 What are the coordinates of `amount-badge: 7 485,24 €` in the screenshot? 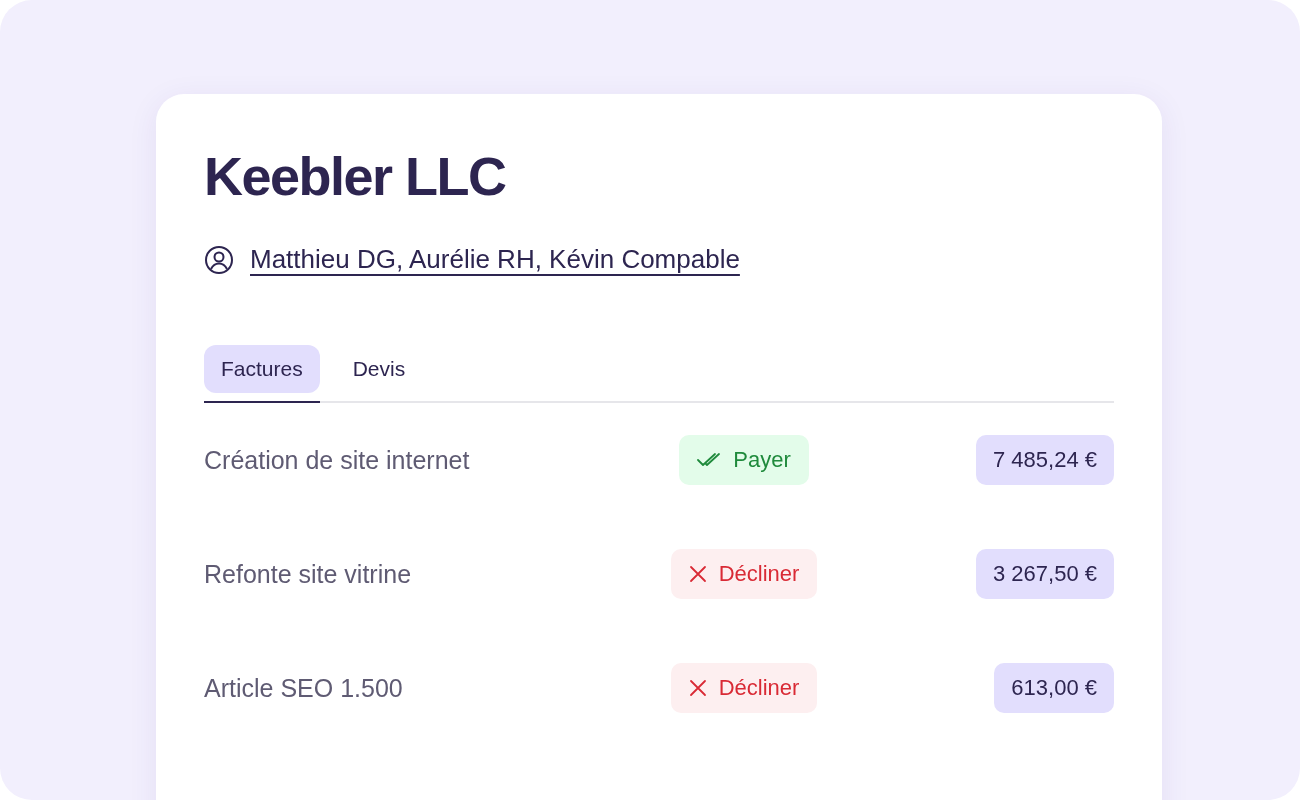 It's located at (1045, 460).